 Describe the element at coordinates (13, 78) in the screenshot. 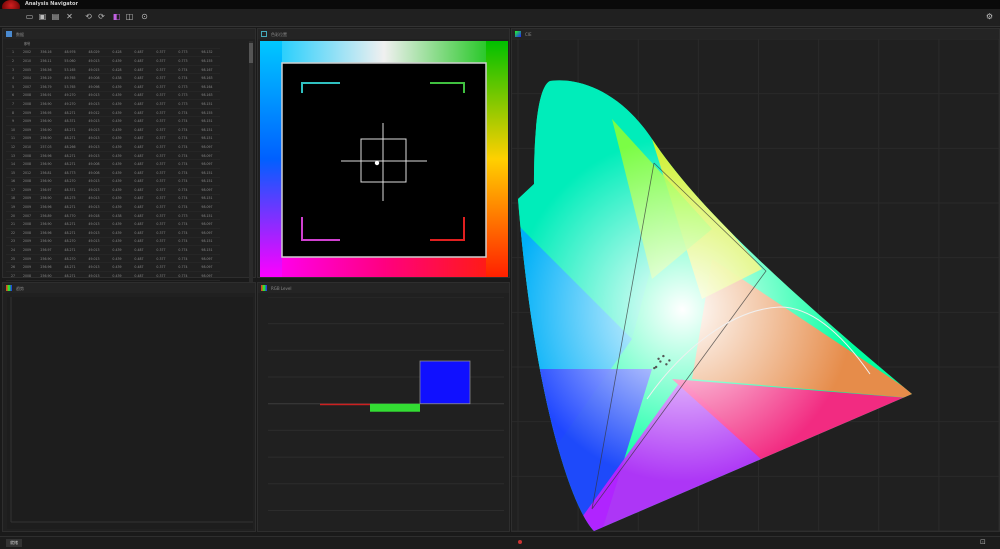

I see `table-cell: 4` at that location.